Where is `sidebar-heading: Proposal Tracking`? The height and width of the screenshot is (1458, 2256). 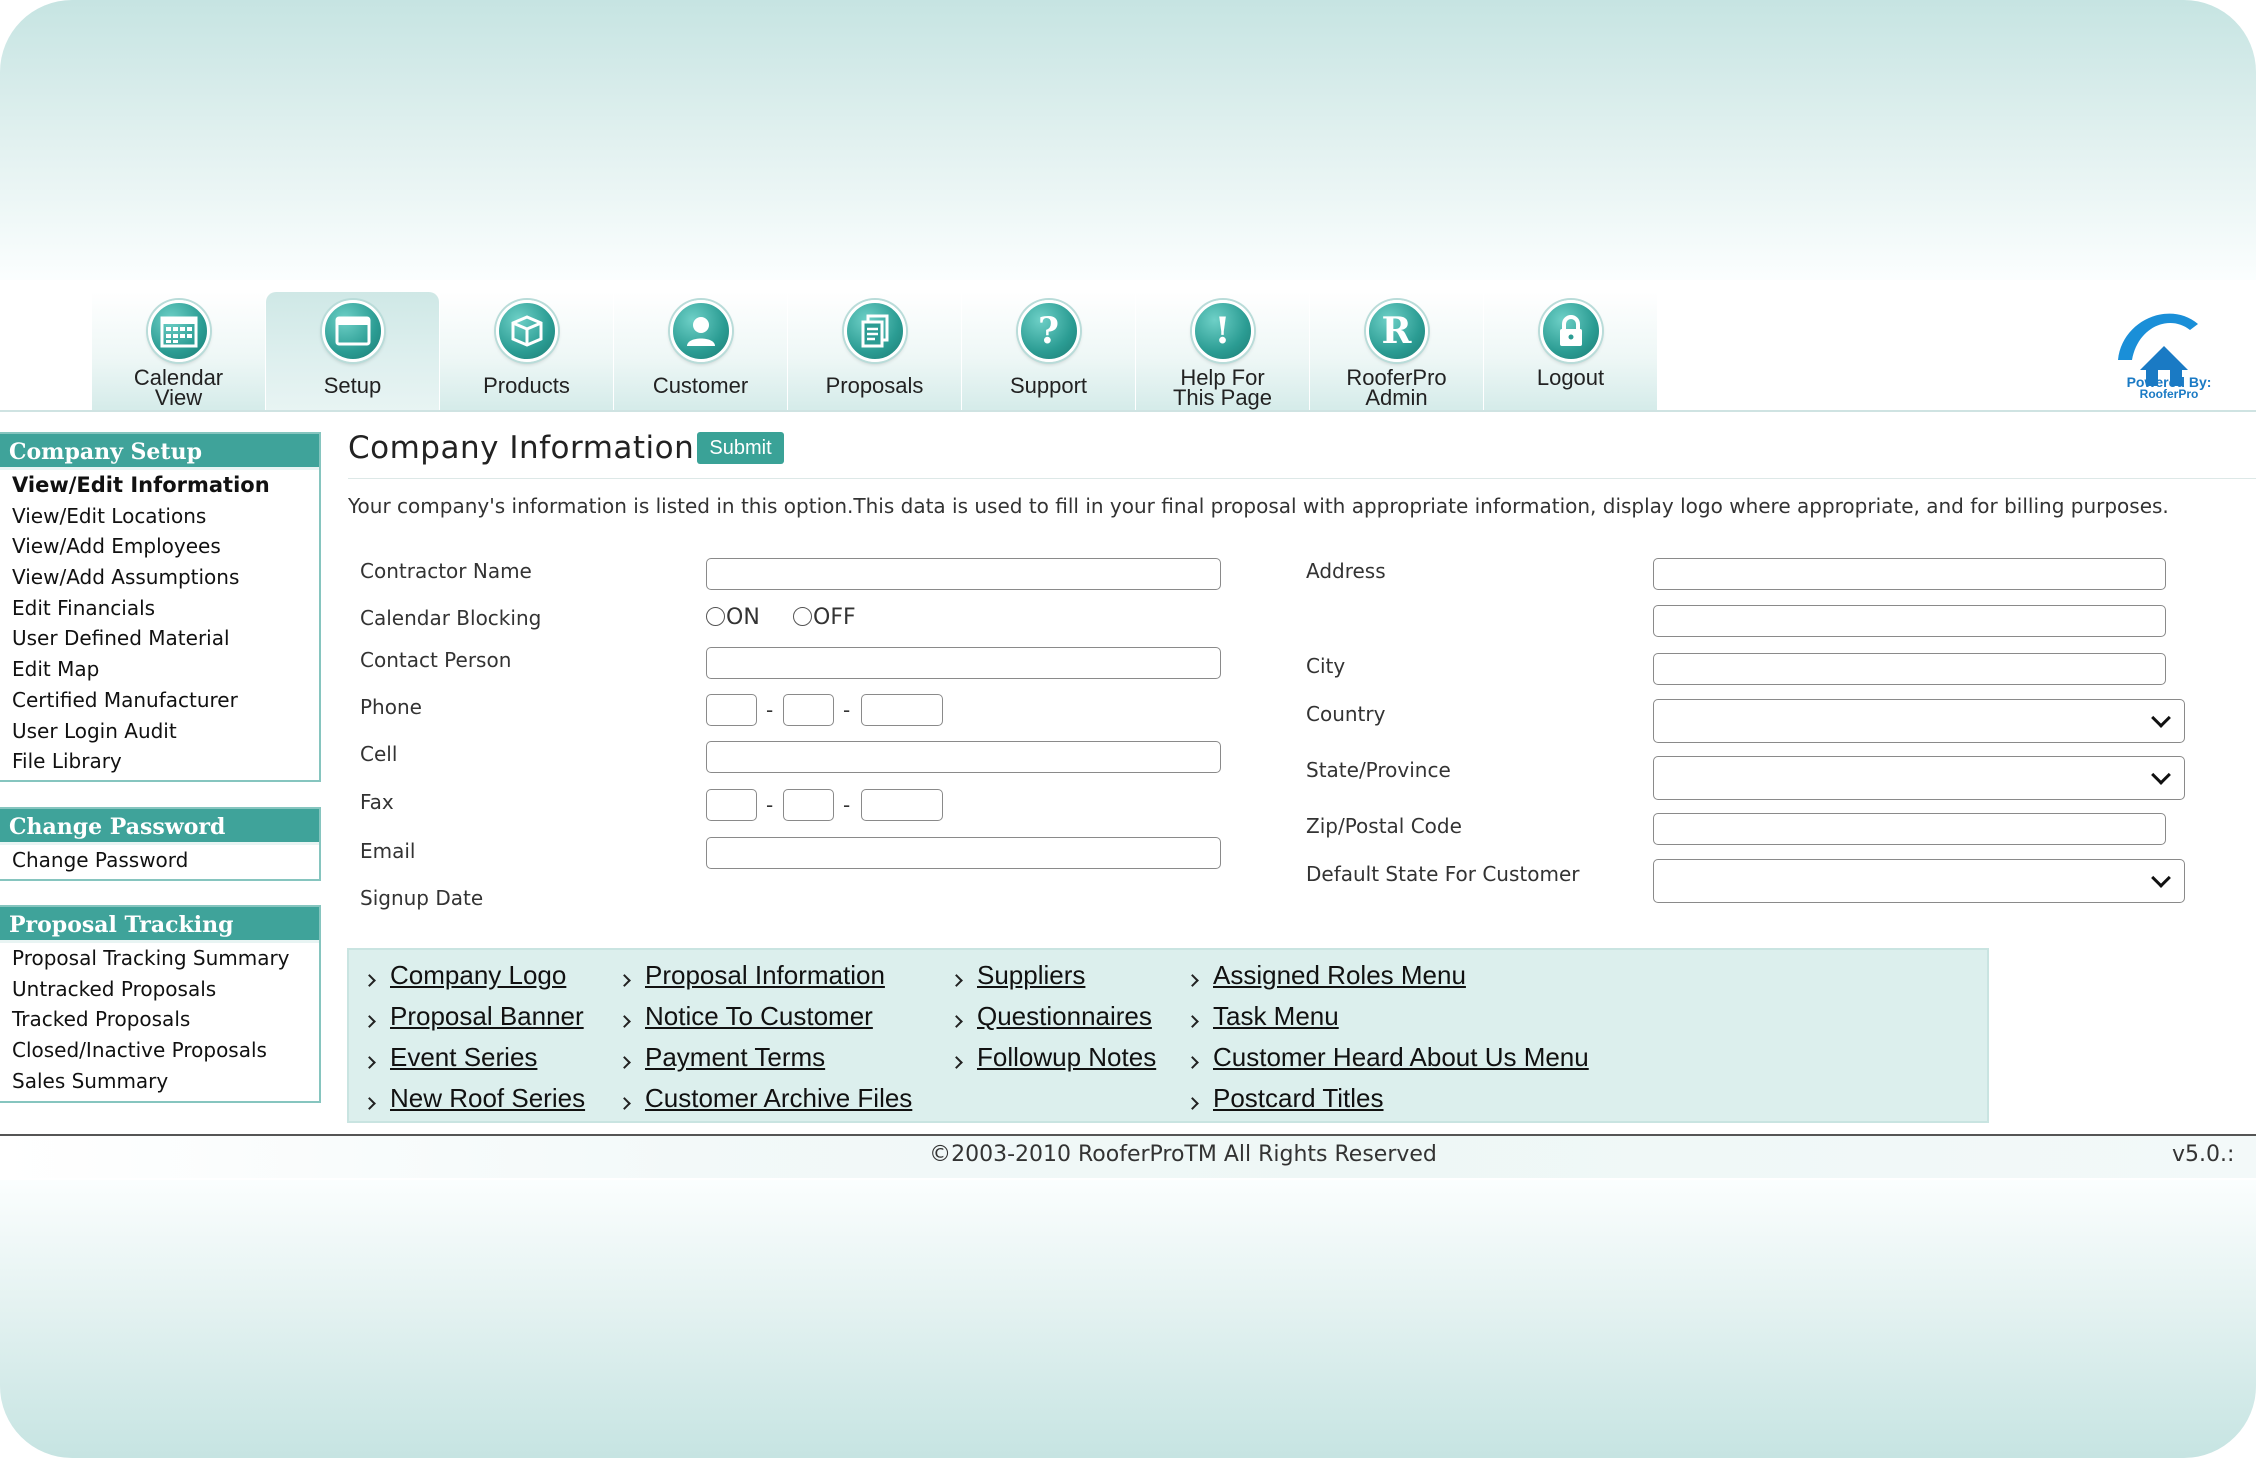 sidebar-heading: Proposal Tracking is located at coordinates (159, 925).